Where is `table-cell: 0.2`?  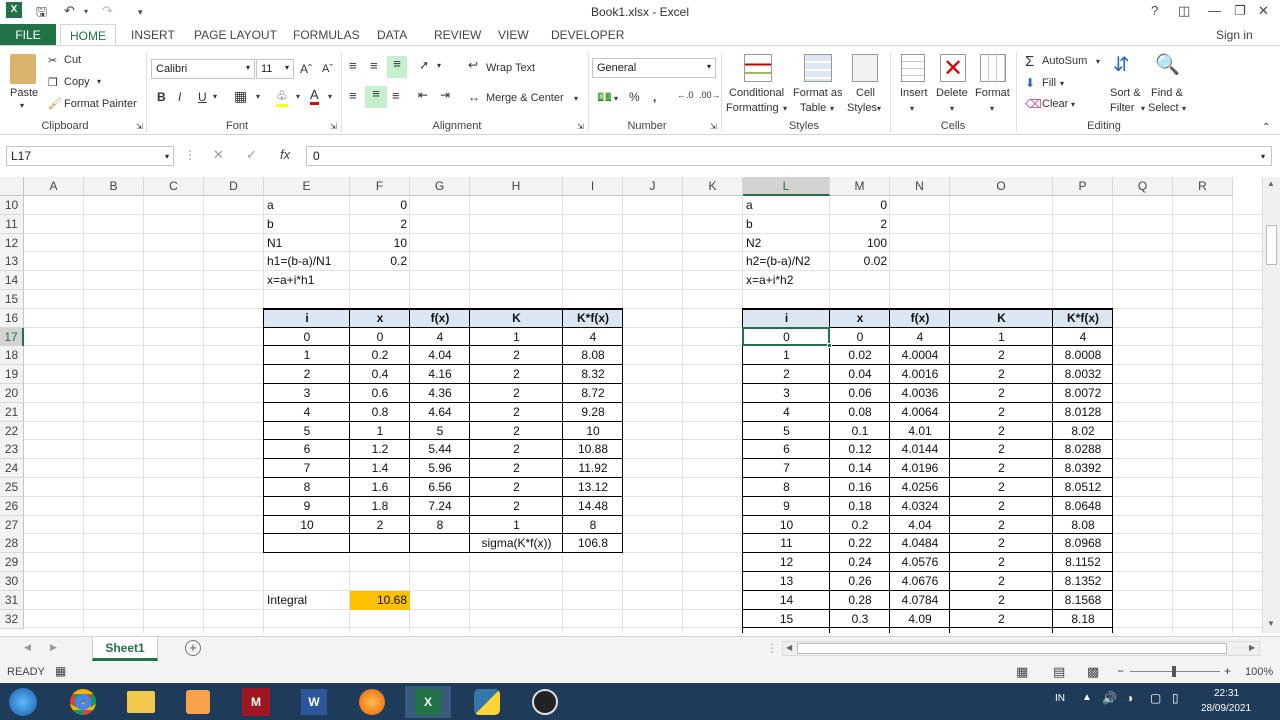
table-cell: 0.2 is located at coordinates (380, 355).